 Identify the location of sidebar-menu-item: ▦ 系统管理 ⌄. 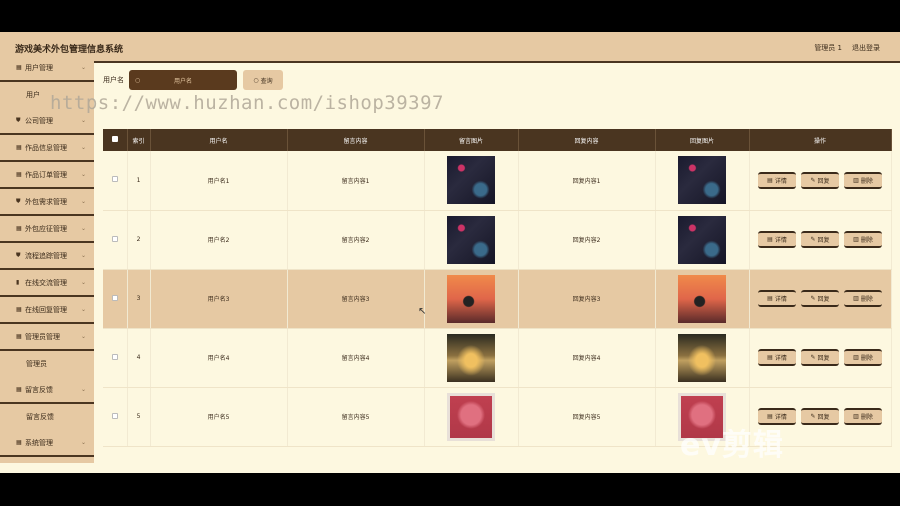
(47, 443).